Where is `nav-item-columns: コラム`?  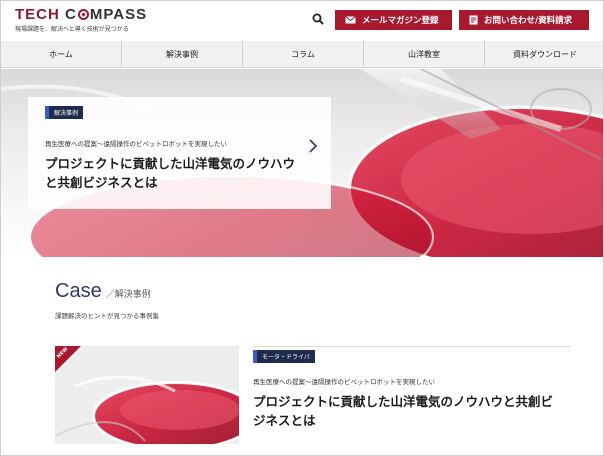 nav-item-columns: コラム is located at coordinates (303, 54).